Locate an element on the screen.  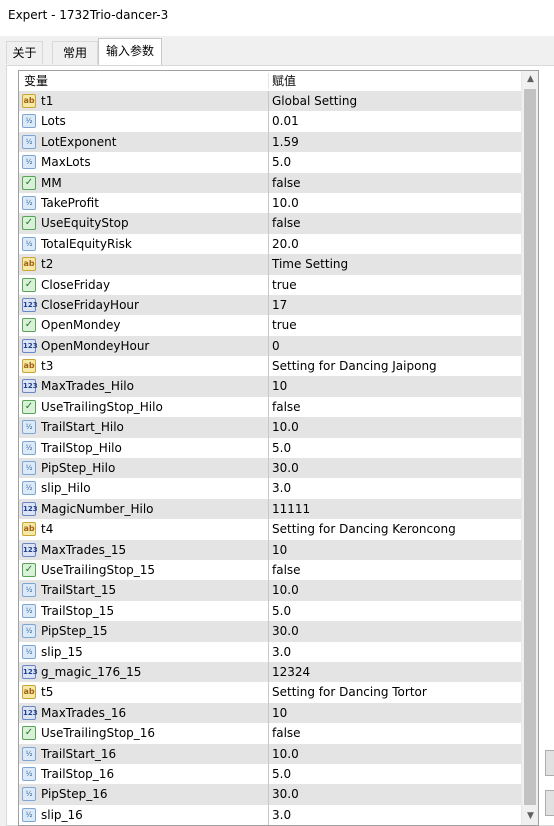
parameter-name: TrailStop_16 is located at coordinates (78, 773).